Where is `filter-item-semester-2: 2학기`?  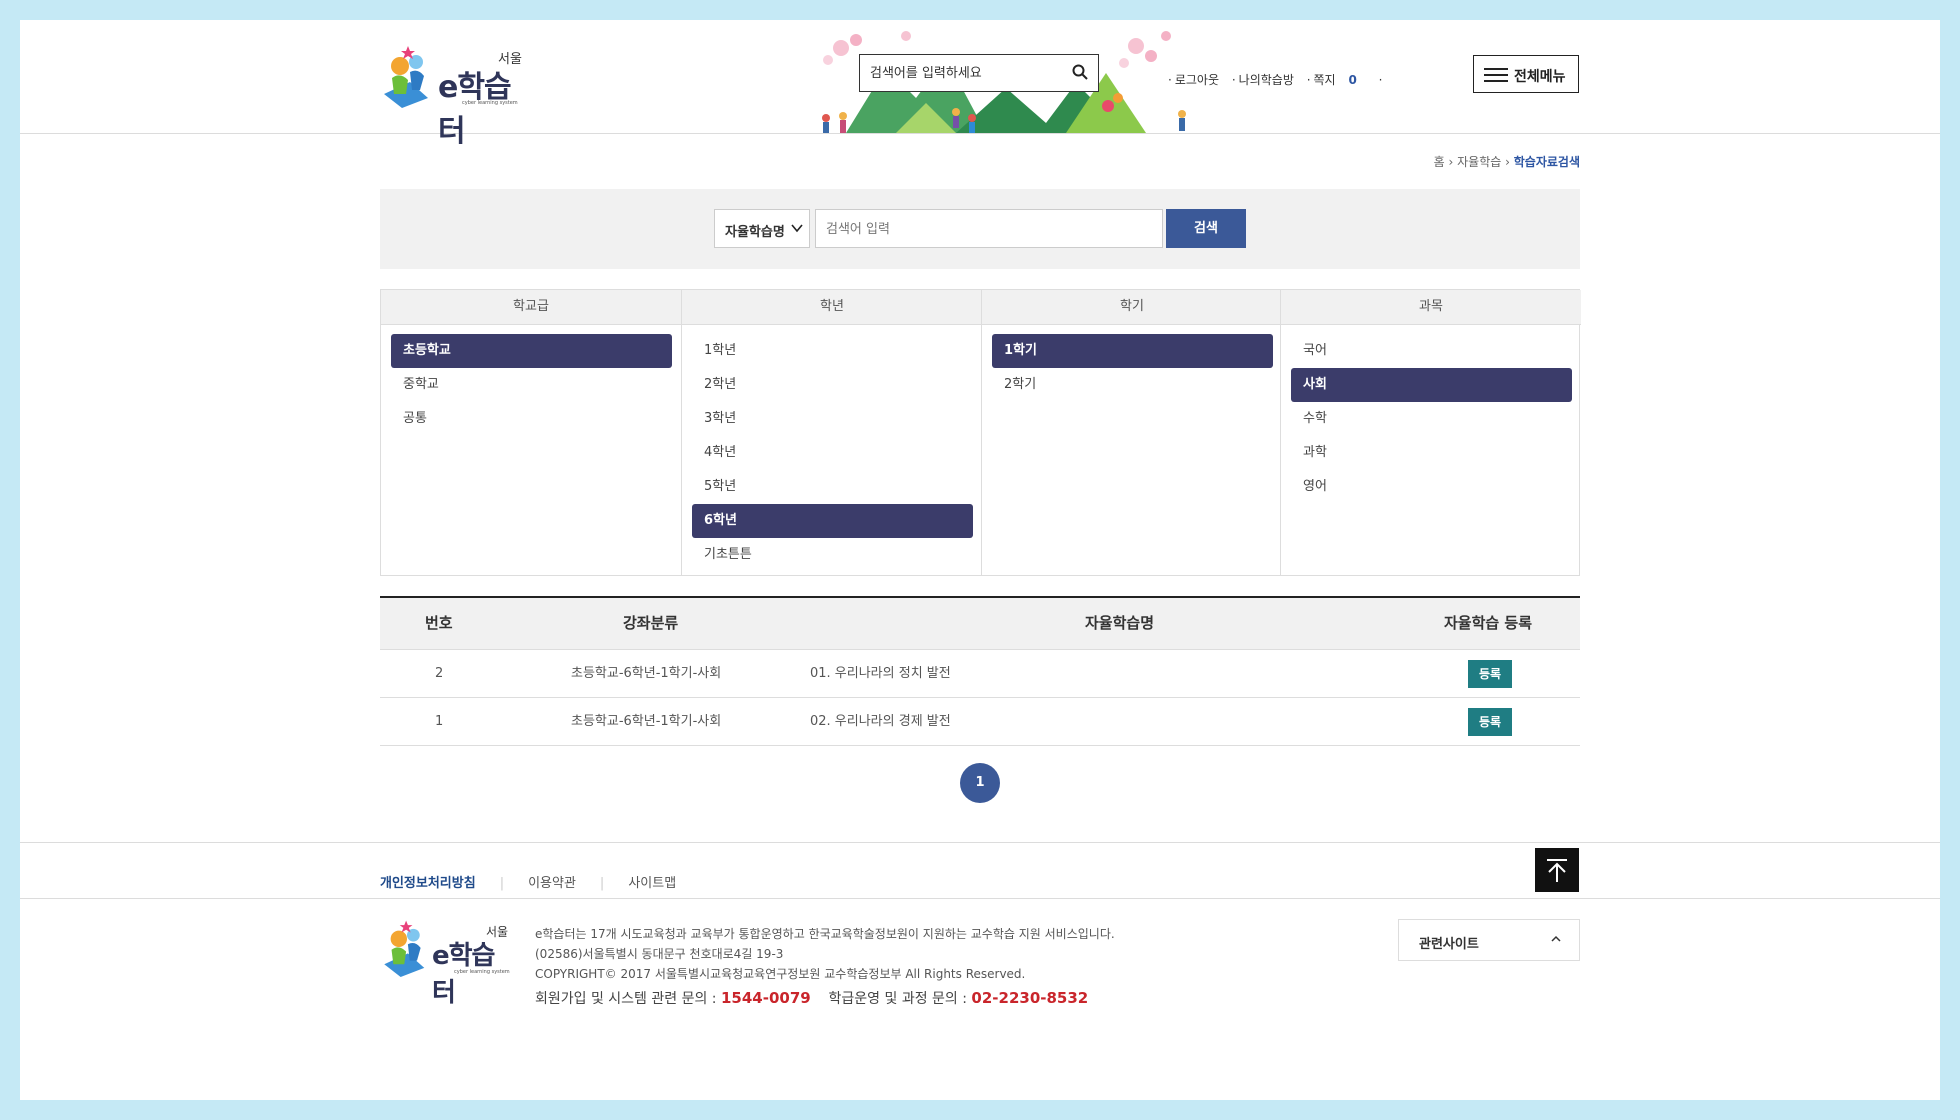
filter-item-semester-2: 2학기 is located at coordinates (1132, 385).